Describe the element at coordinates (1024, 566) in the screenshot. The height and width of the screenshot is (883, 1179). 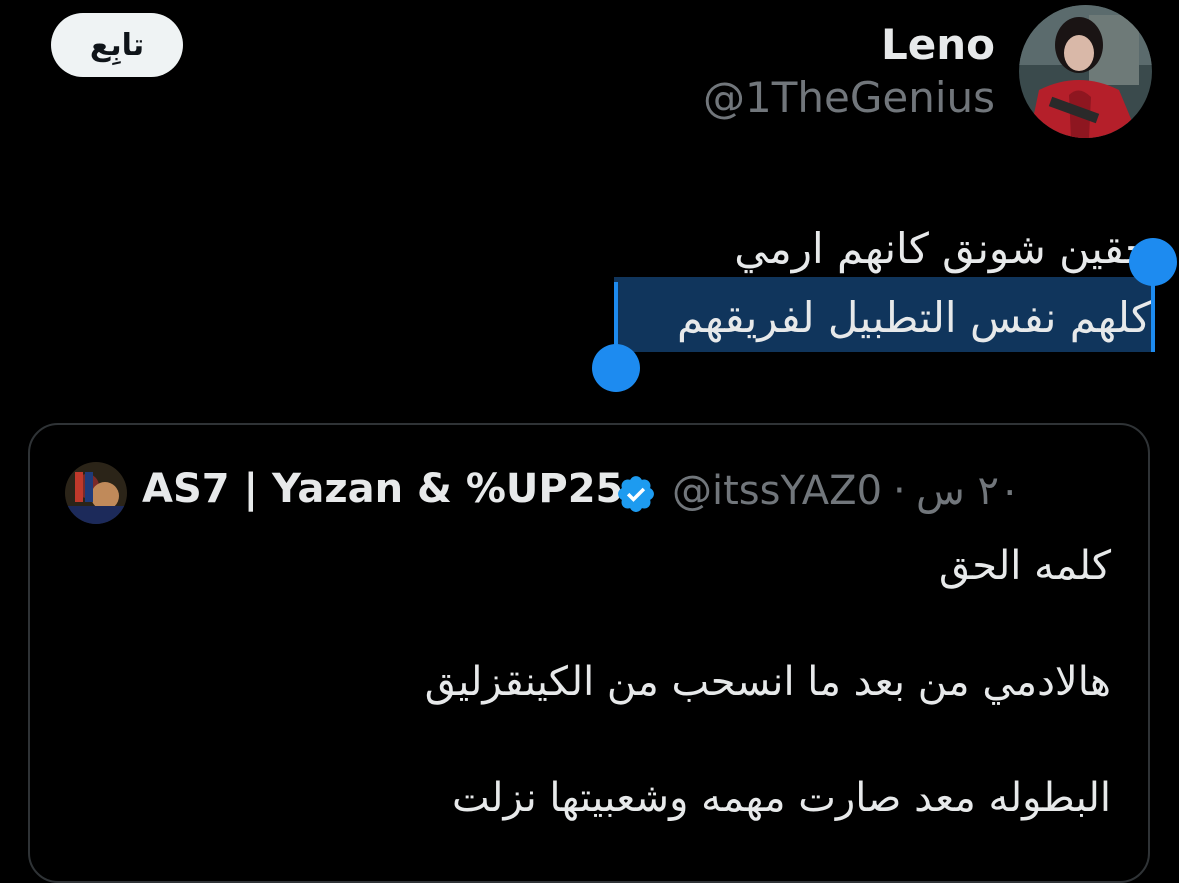
I see `quoted-tweet-text-line: كلمه الحق` at that location.